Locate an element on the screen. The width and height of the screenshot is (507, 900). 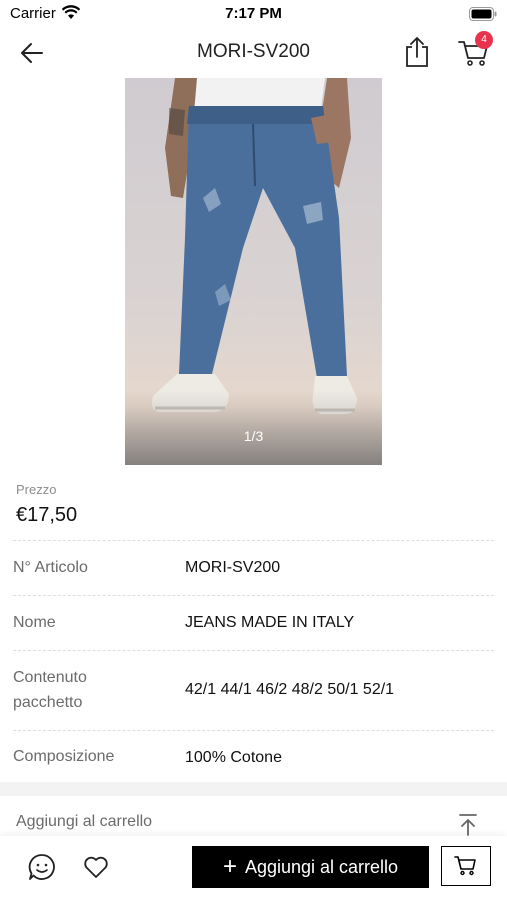
go-to-cart-button is located at coordinates (466, 866).